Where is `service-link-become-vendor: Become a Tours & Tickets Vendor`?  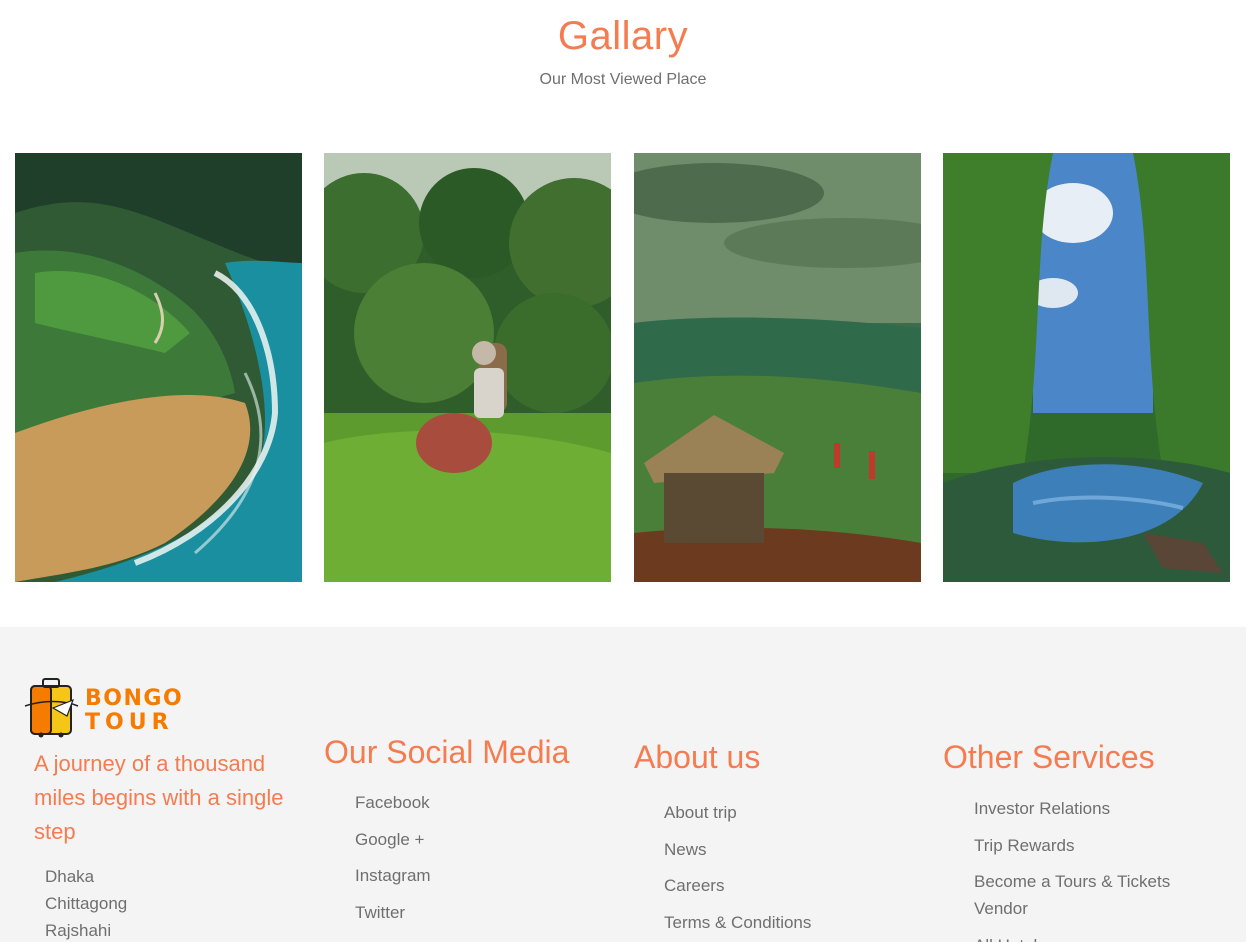
service-link-become-vendor: Become a Tours & Tickets Vendor is located at coordinates (1089, 895).